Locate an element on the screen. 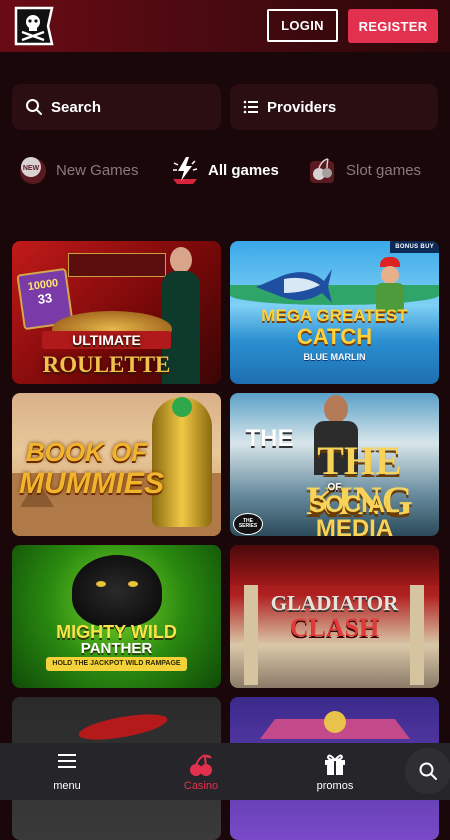  game-title-line2: PANTHER is located at coordinates (116, 648).